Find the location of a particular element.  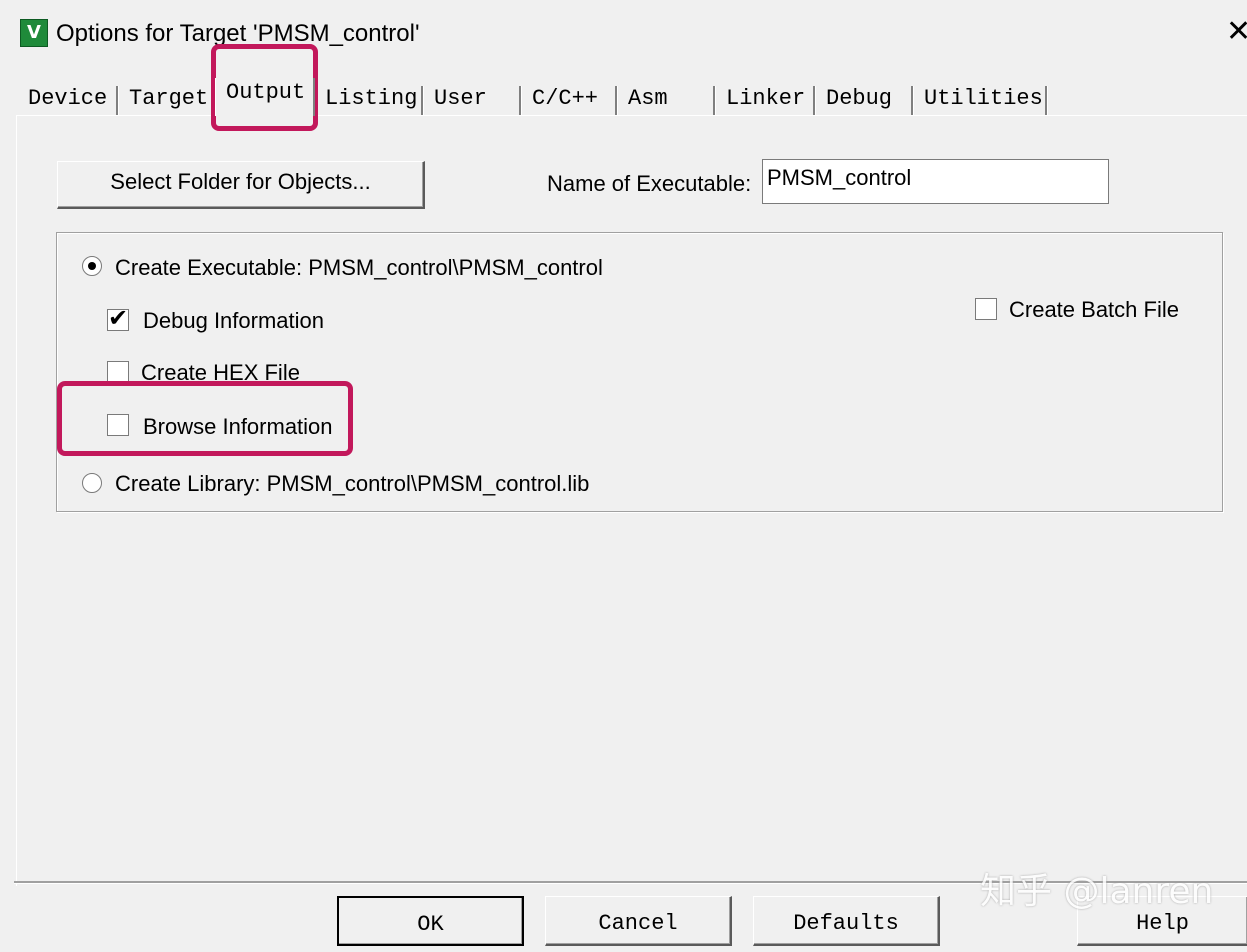

title-bar: V Options for Target 'PMSM_control' ✕ is located at coordinates (623, 32).